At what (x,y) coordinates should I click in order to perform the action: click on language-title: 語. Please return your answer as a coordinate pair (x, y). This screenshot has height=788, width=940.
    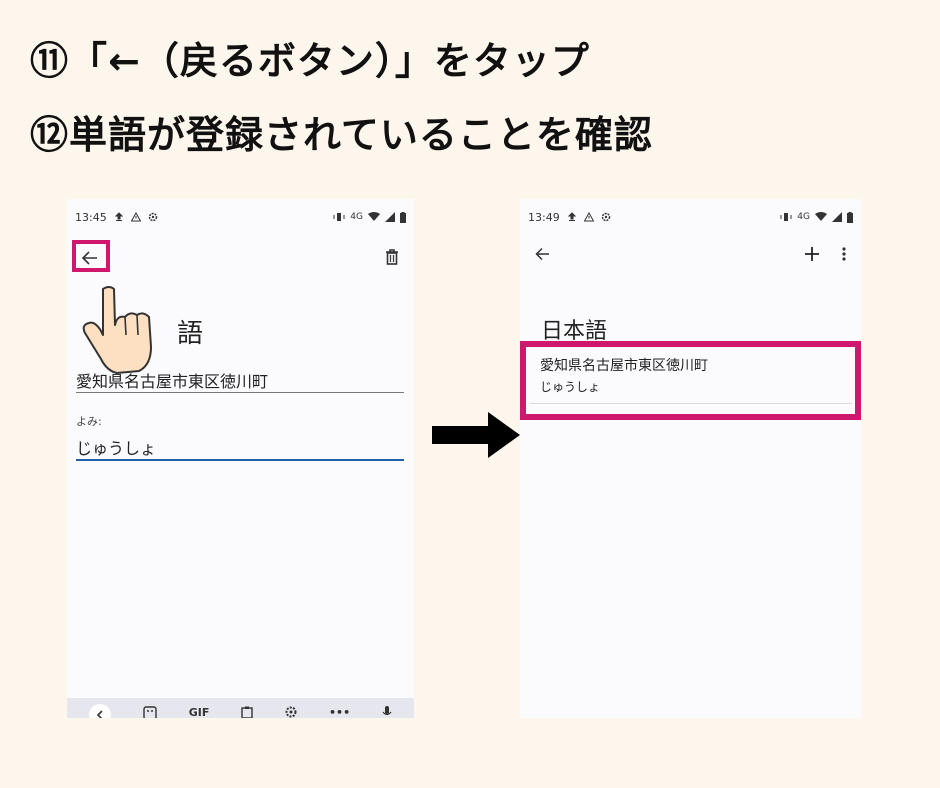
    Looking at the image, I should click on (190, 334).